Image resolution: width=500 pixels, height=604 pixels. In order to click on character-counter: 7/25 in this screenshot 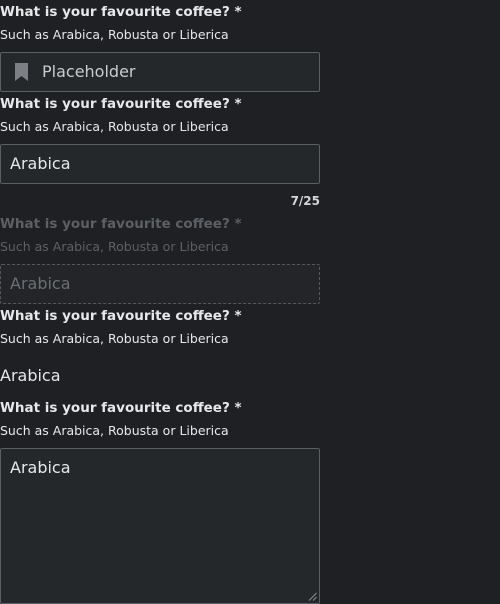, I will do `click(305, 201)`.